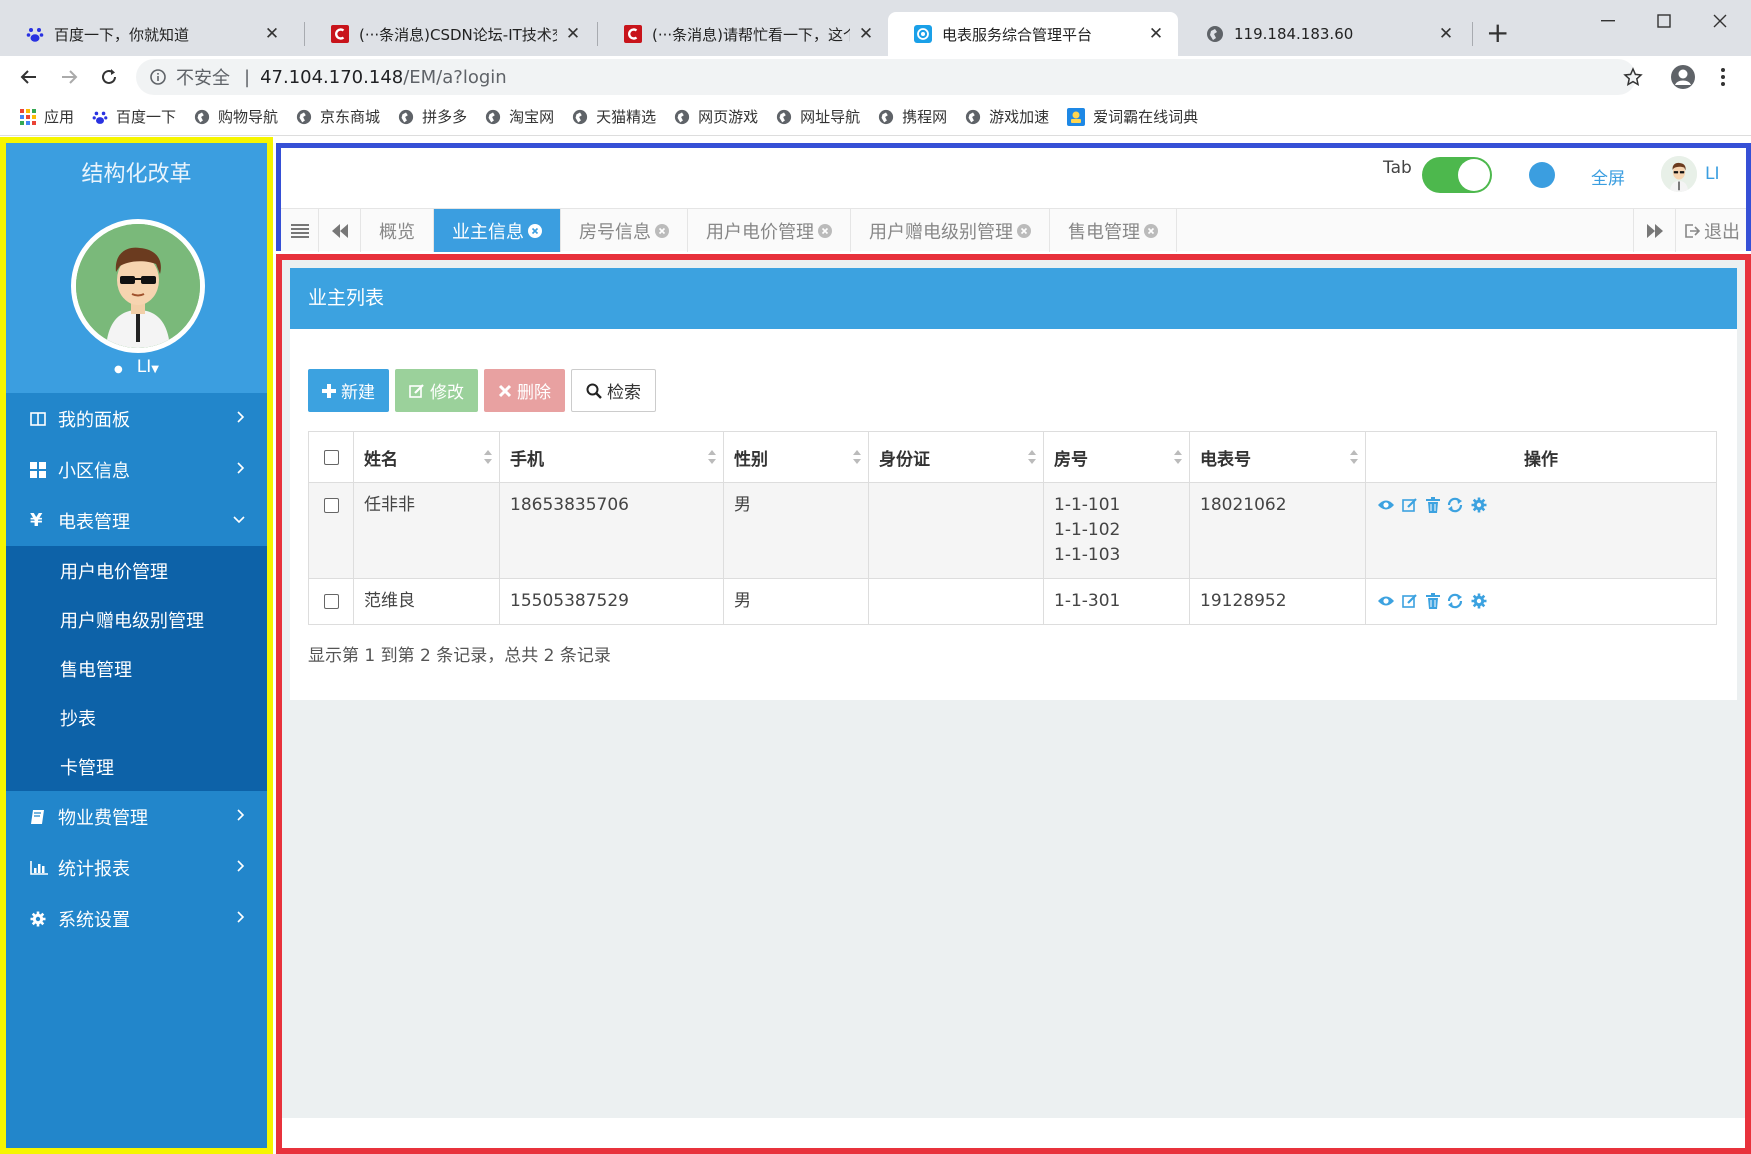  What do you see at coordinates (1012, 601) in the screenshot?
I see `table-row: 范维良 15505387529 男 1-1-301 19128952` at bounding box center [1012, 601].